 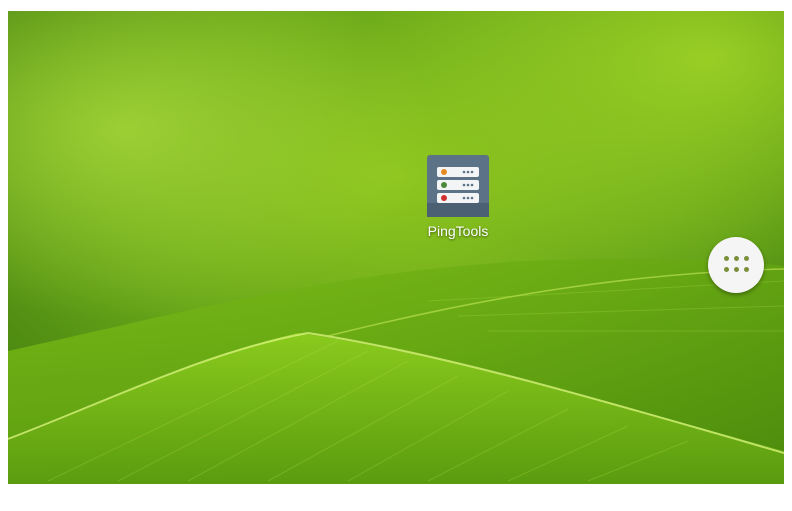 I want to click on apps-grid-icon, so click(x=736, y=265).